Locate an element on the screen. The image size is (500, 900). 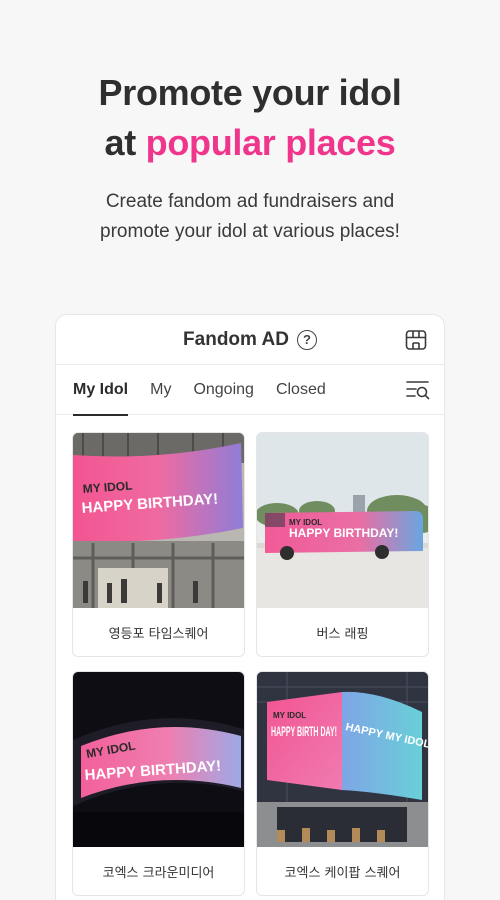
ad-tile-coex-crown-media: MY IDOL HAPPY BIRTHDAY! 코엑스 크라운미디어 is located at coordinates (158, 783).